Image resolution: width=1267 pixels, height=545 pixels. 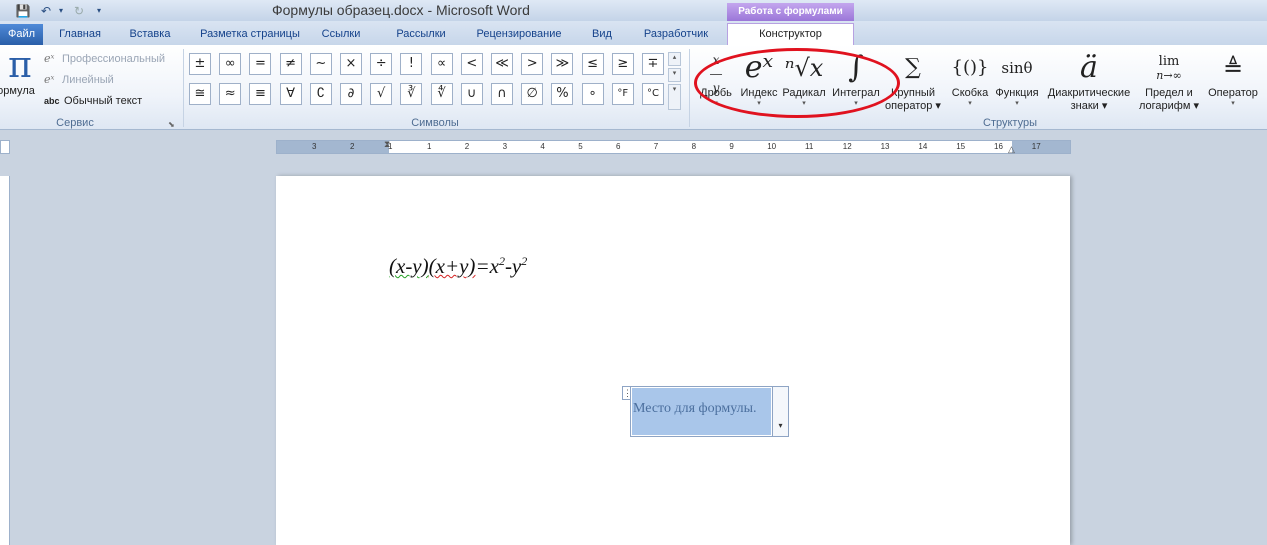 What do you see at coordinates (93, 101) in the screenshot?
I see `normal-text-button: abc Обычный текст` at bounding box center [93, 101].